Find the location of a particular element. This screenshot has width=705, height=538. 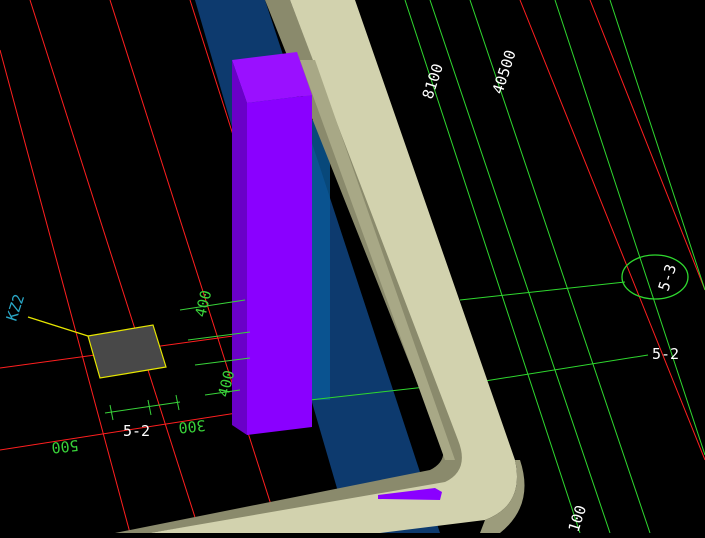

dim-tick is located at coordinates (149, 407).